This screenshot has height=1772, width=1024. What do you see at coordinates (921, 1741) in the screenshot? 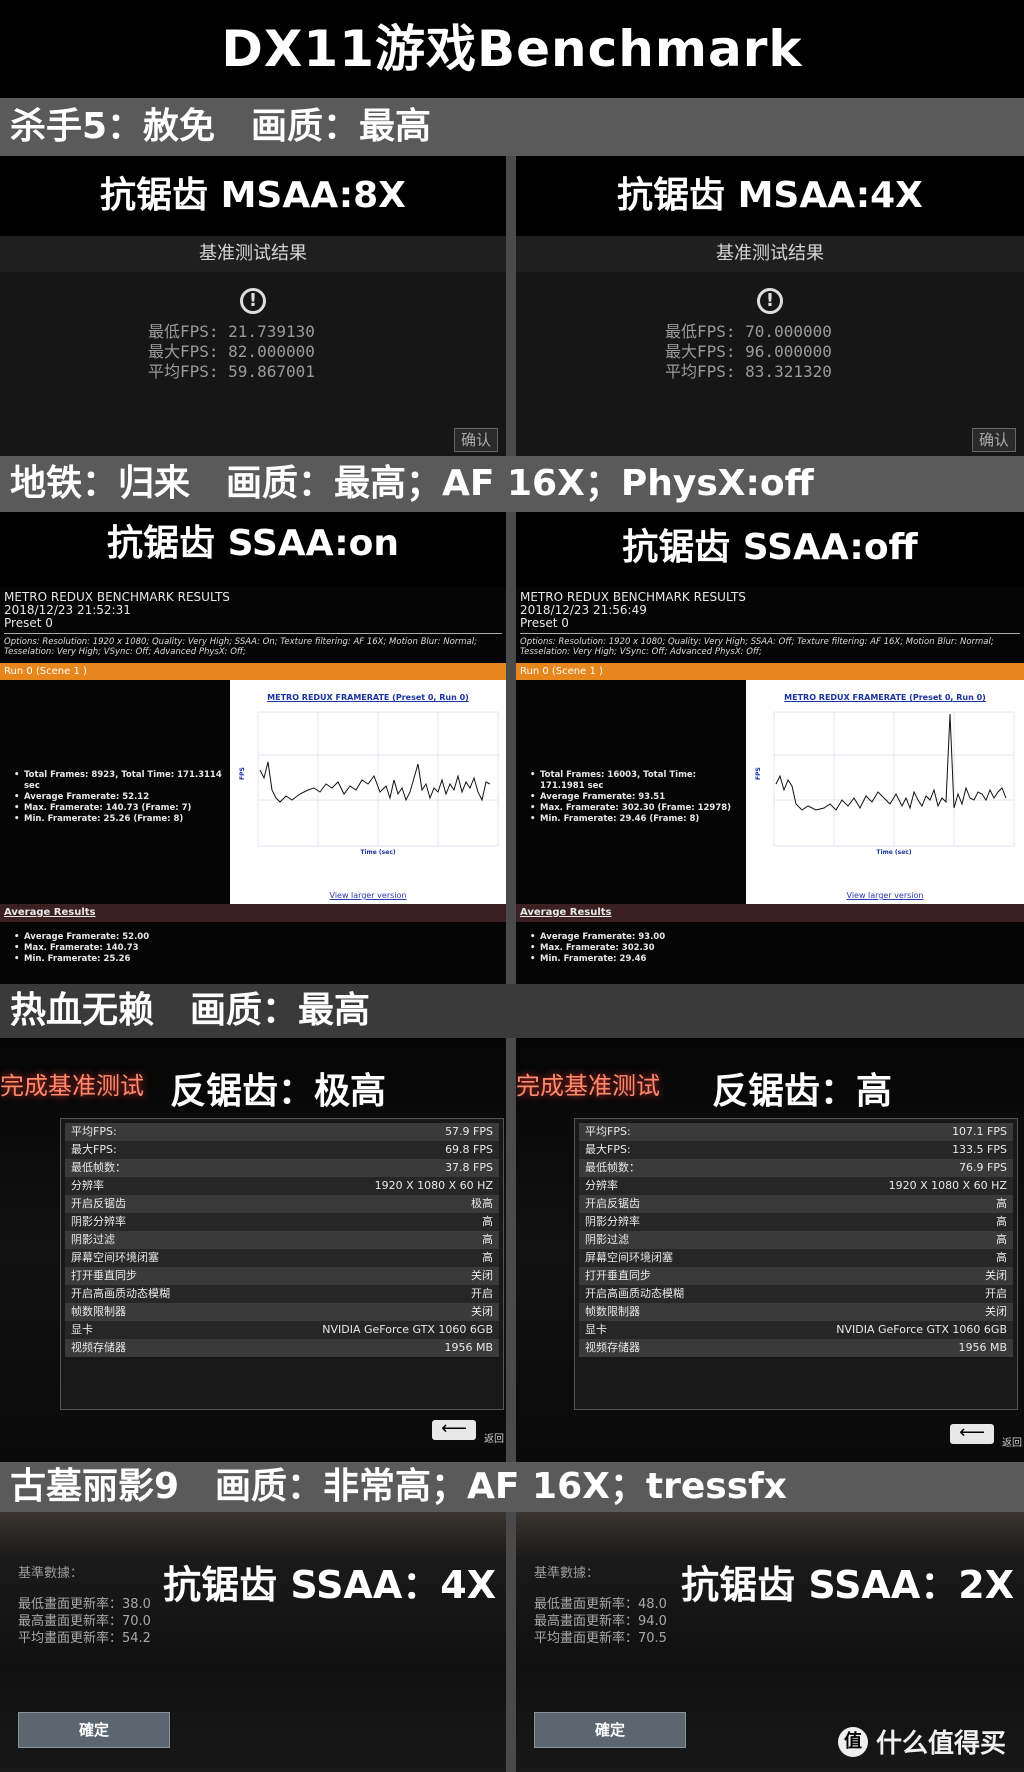
I see `site-watermark: 值 什么值得买` at bounding box center [921, 1741].